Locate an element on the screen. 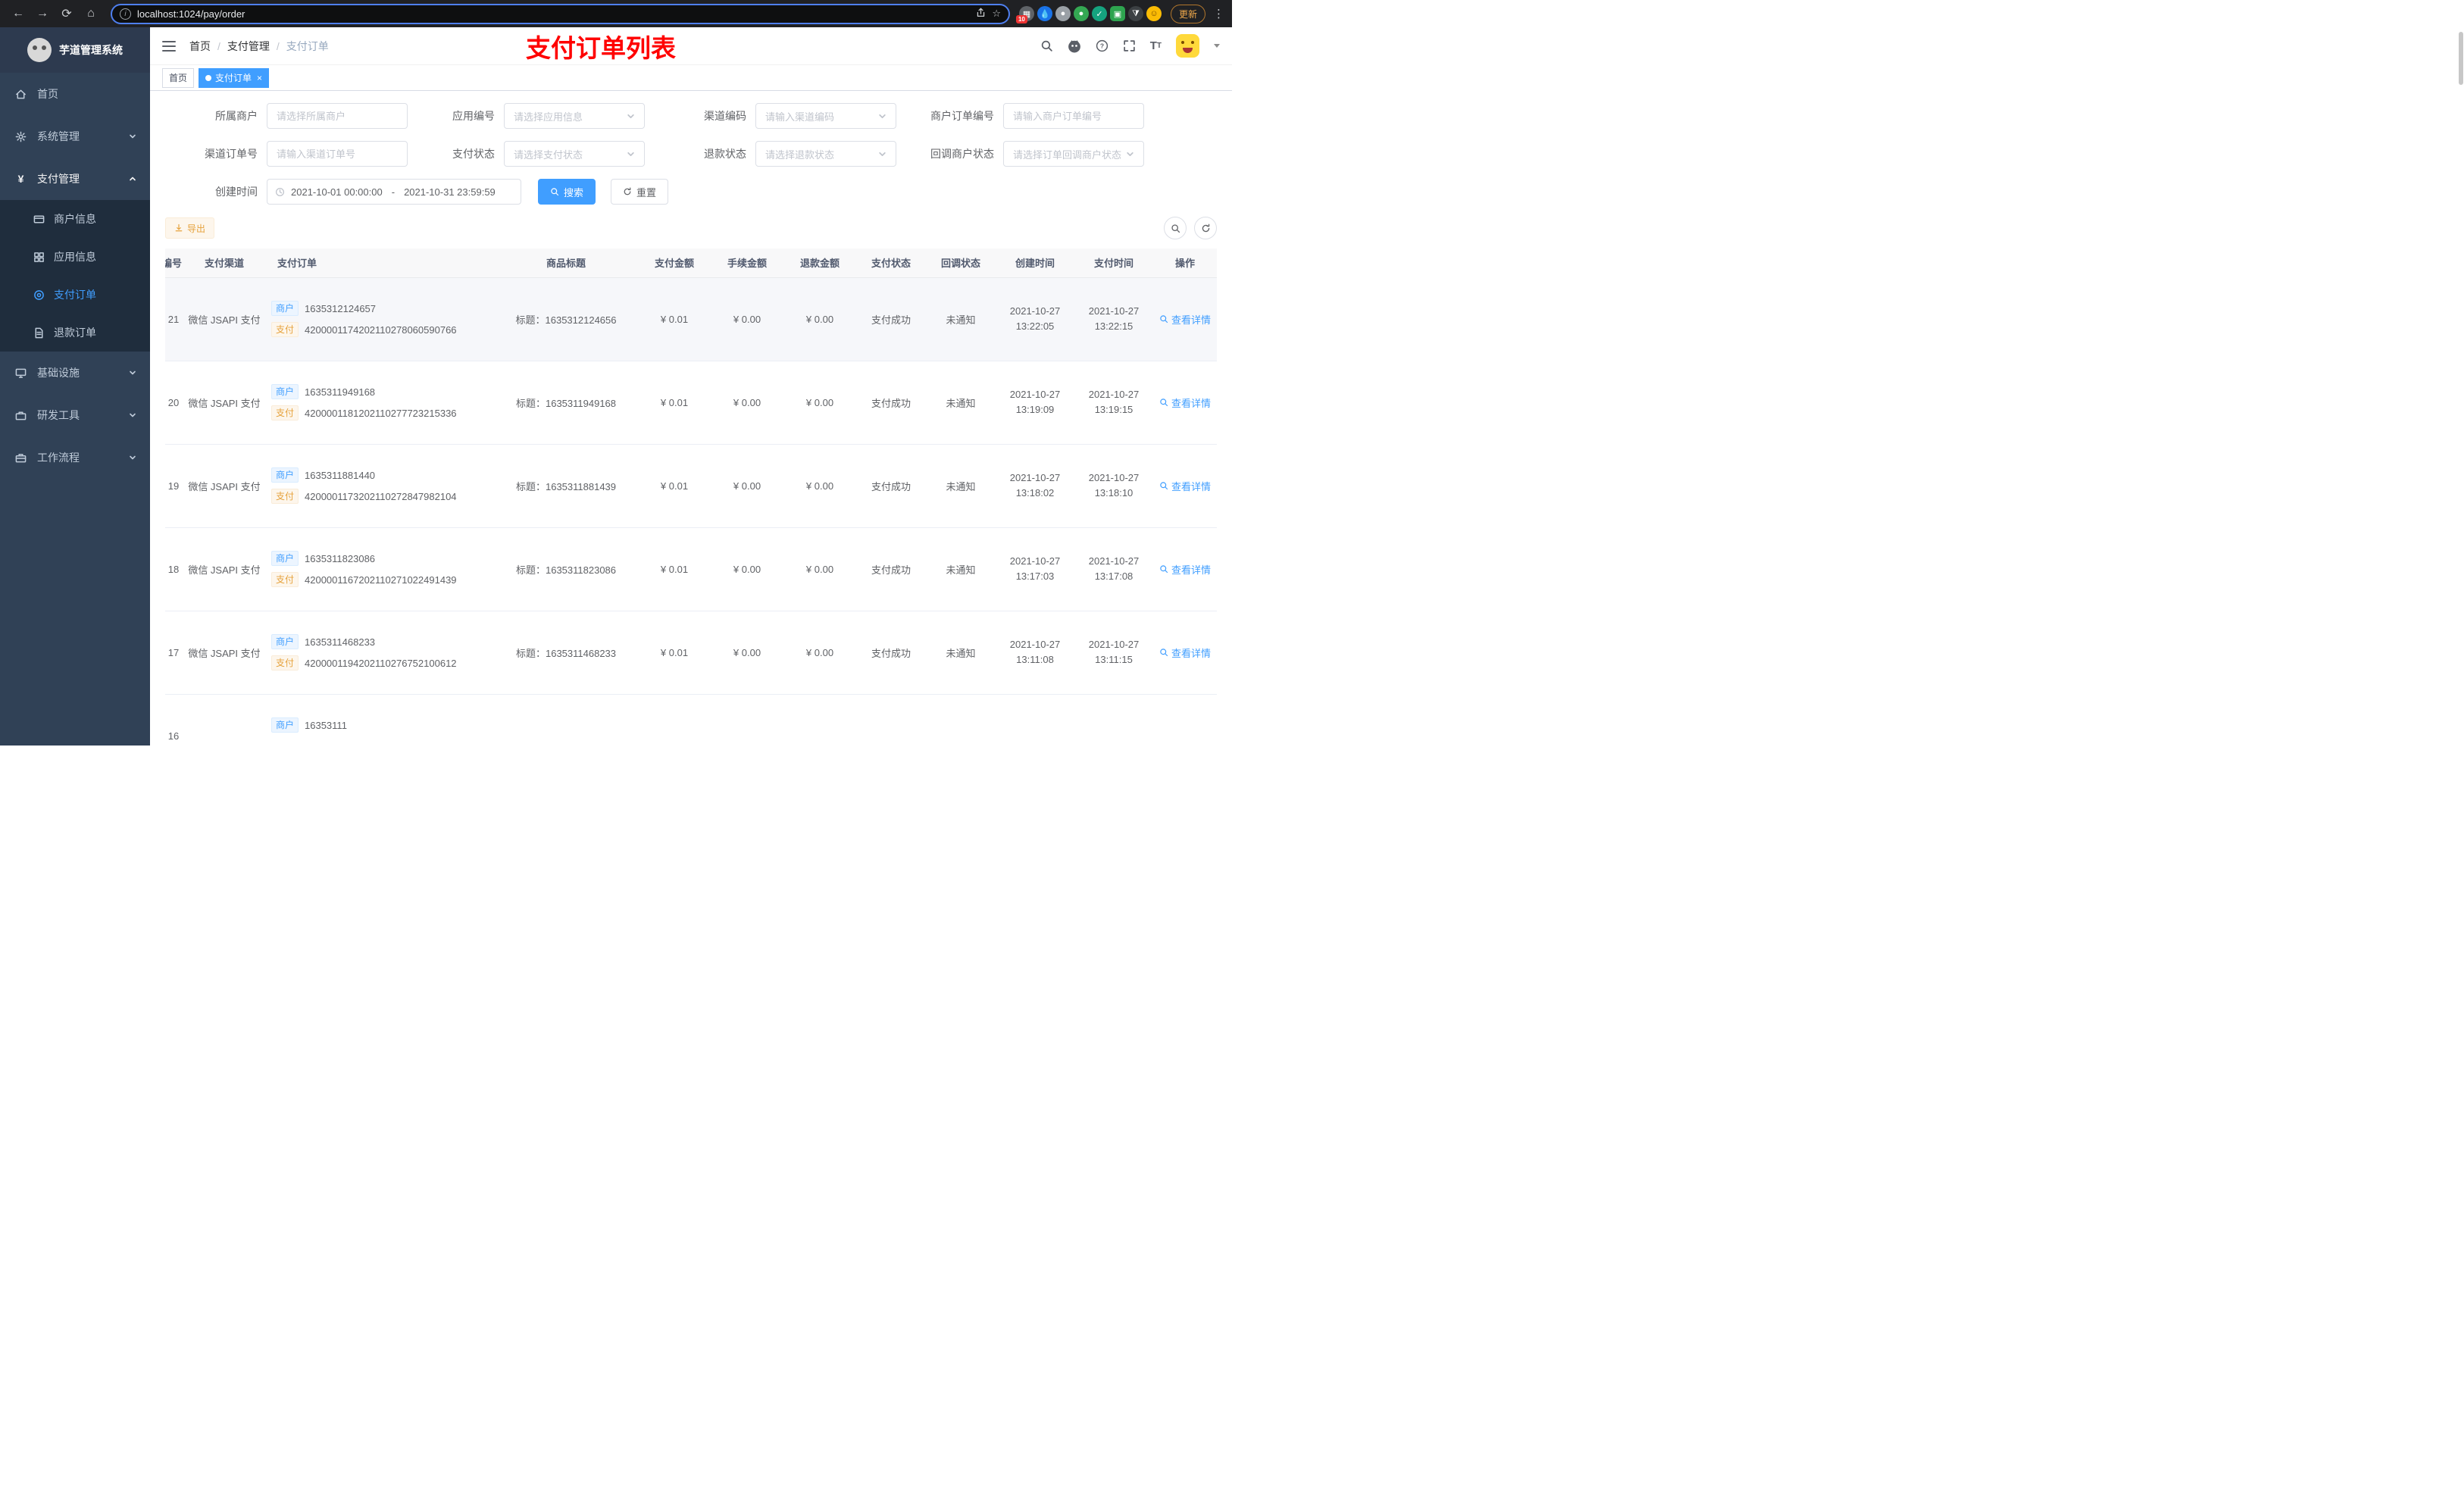 Image resolution: width=2464 pixels, height=1491 pixels. tag-pay-order: 支付订单 × is located at coordinates (234, 77).